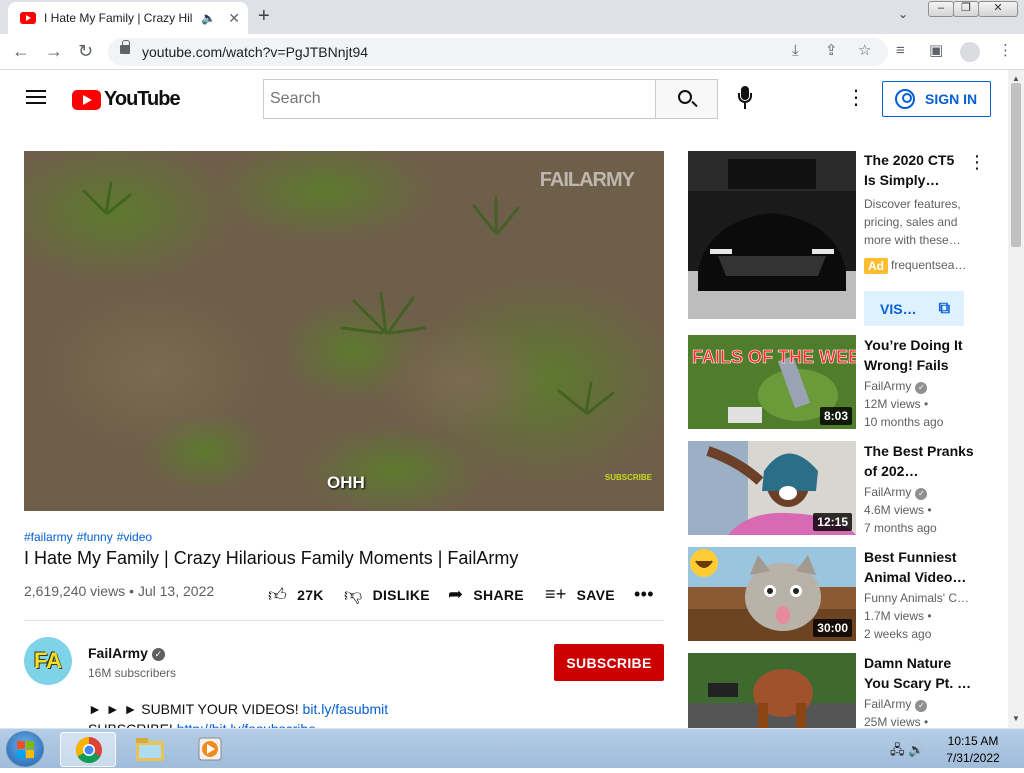 The image size is (1024, 773). What do you see at coordinates (936, 51) in the screenshot?
I see `side-panel-icon: ▣` at bounding box center [936, 51].